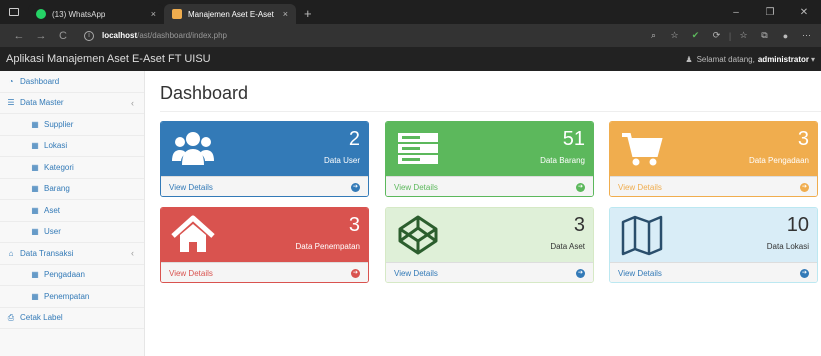 This screenshot has width=821, height=356. Describe the element at coordinates (72, 232) in the screenshot. I see `sidebar-item-user: ▦ User` at that location.